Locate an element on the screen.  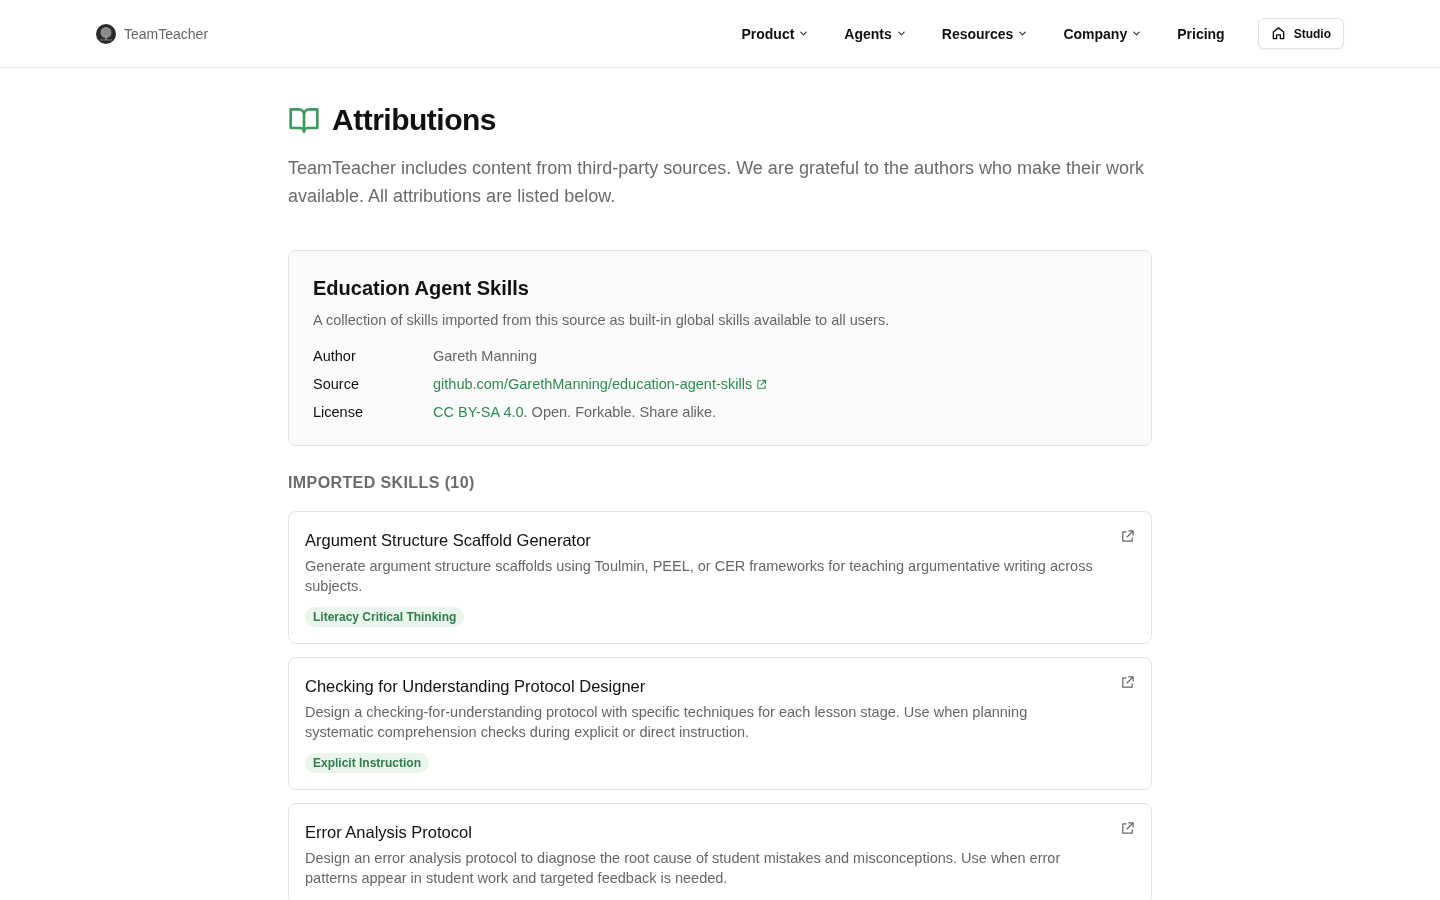
skill-title: Checking for Understanding Protocol Designer is located at coordinates (475, 686).